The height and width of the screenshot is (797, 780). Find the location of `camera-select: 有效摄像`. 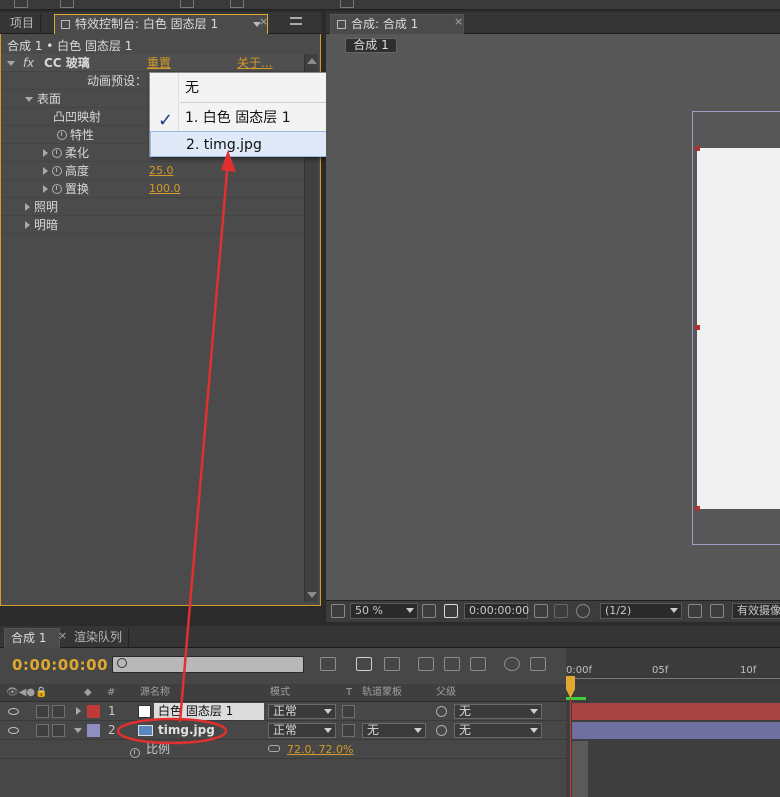

camera-select: 有效摄像 is located at coordinates (756, 611).